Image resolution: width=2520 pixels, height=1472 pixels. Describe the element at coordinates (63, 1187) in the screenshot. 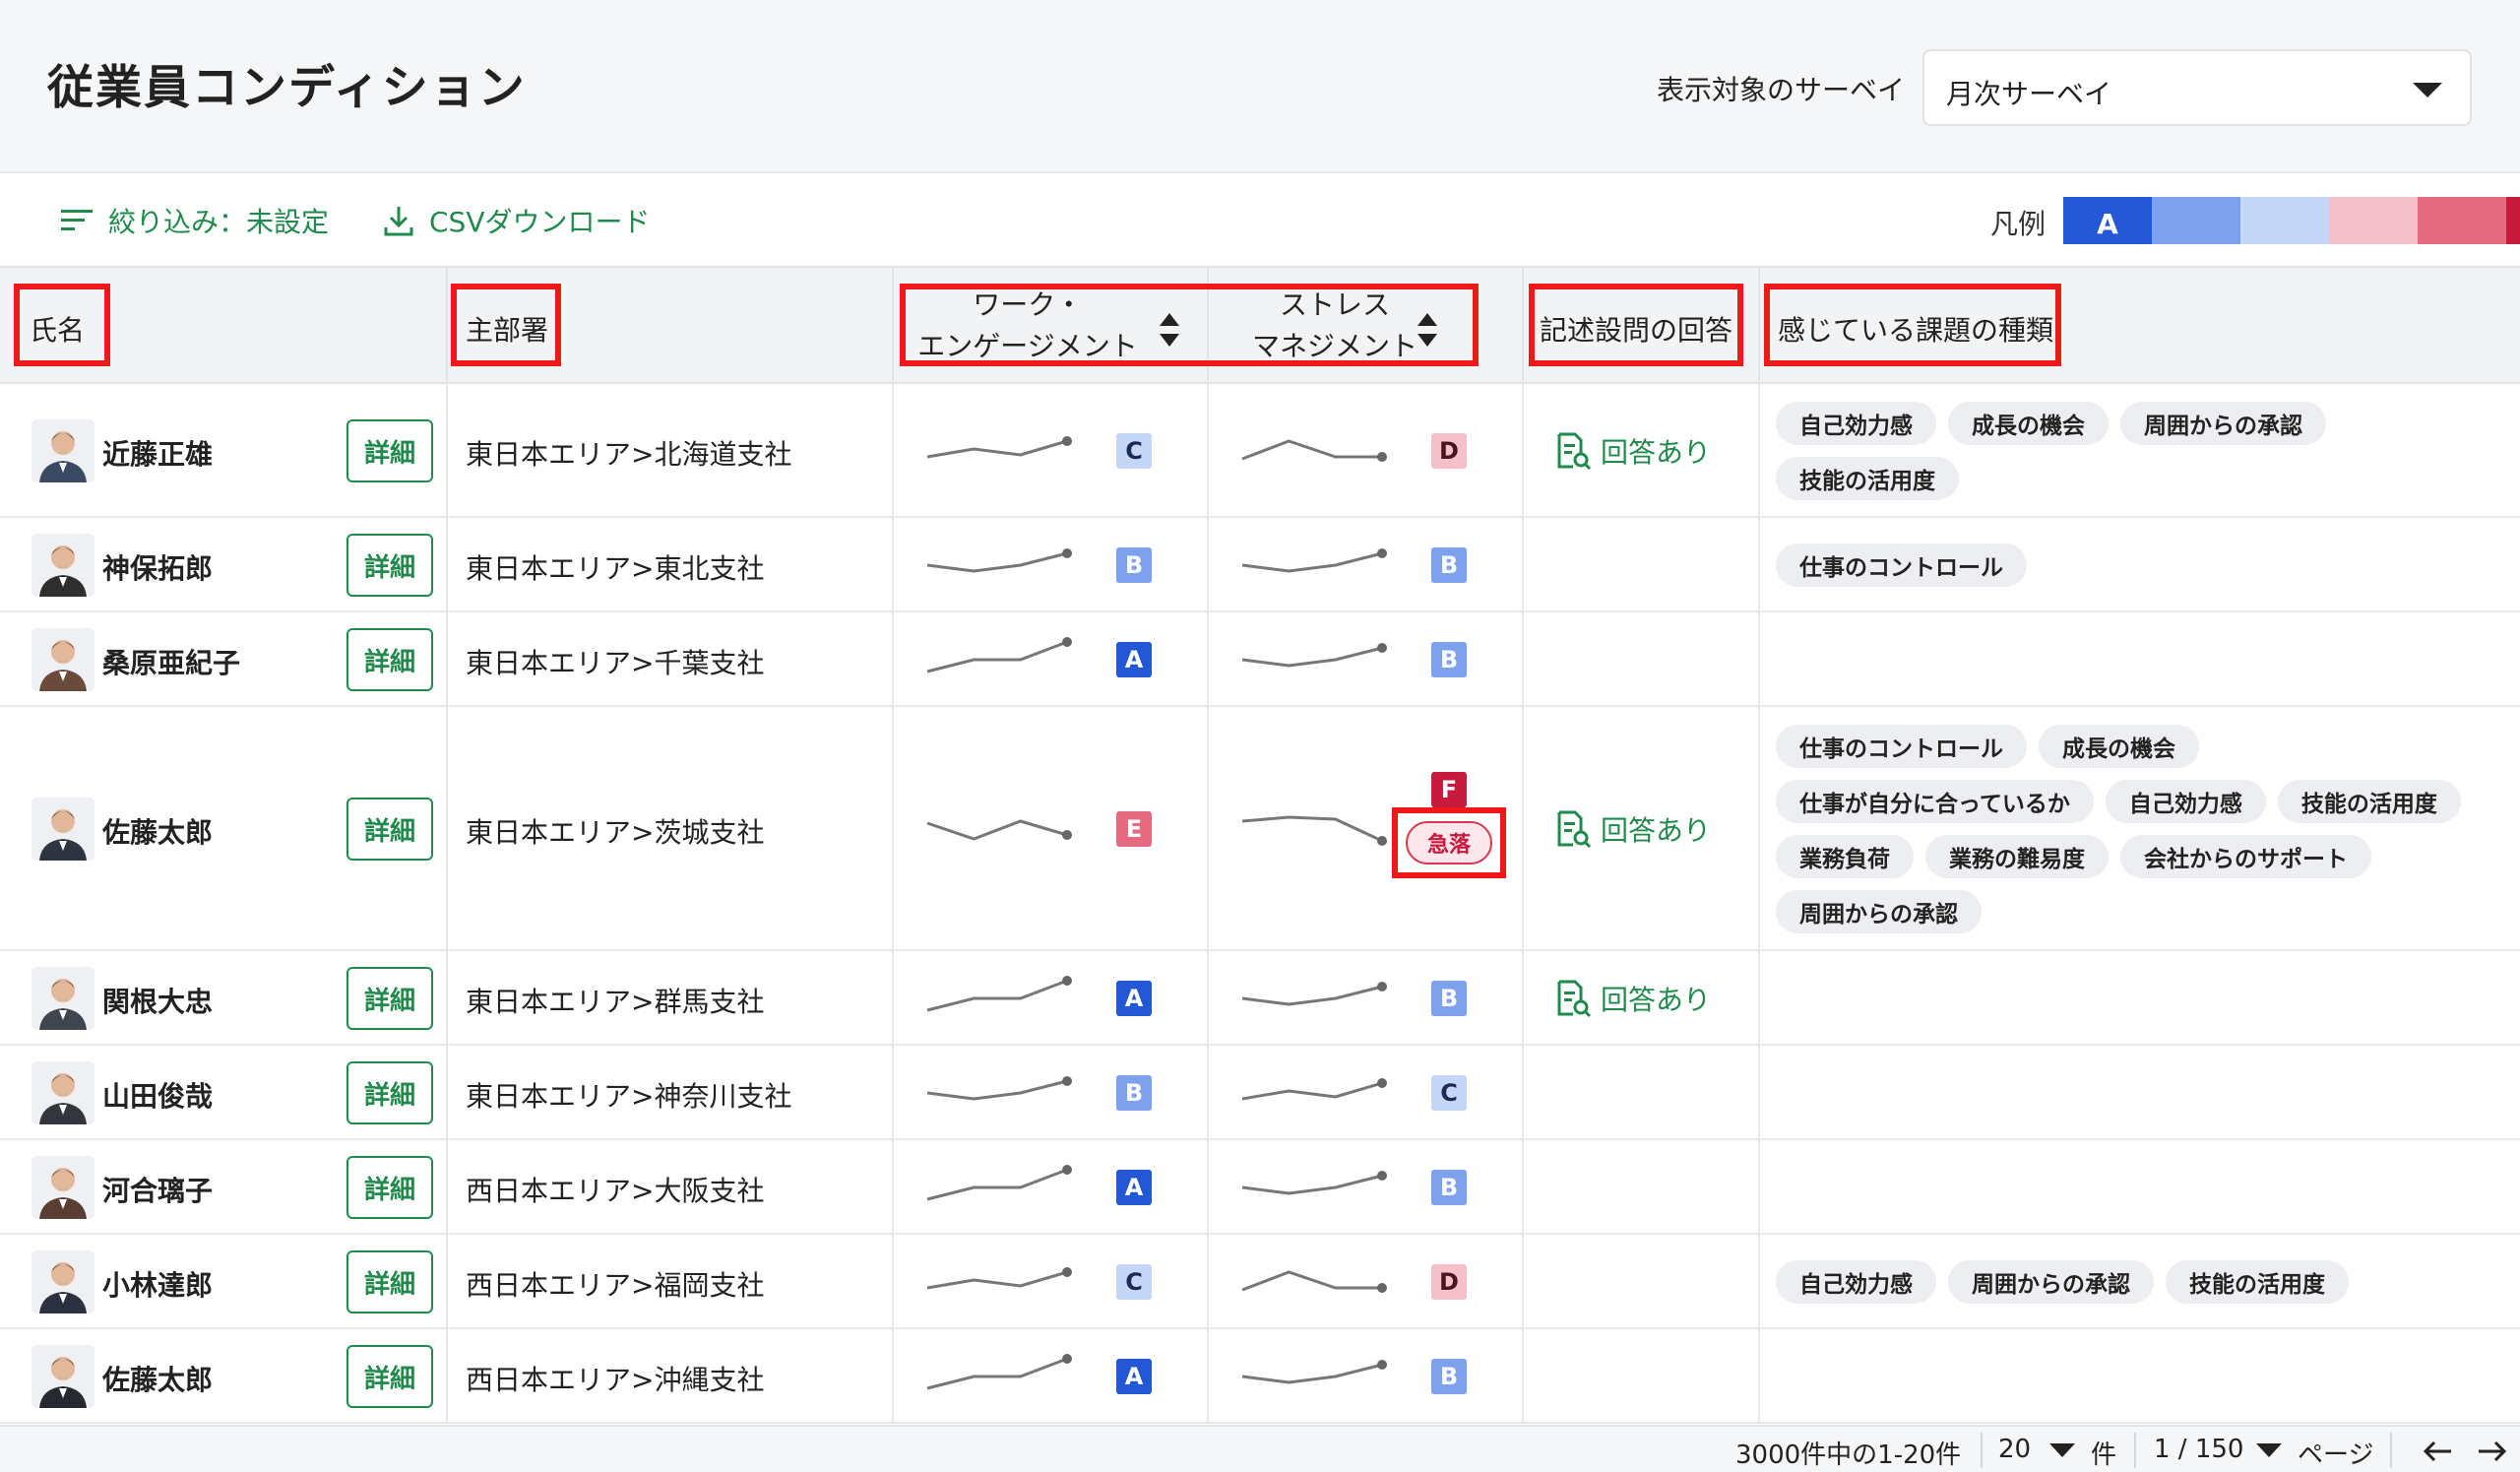

I see `avatar` at that location.